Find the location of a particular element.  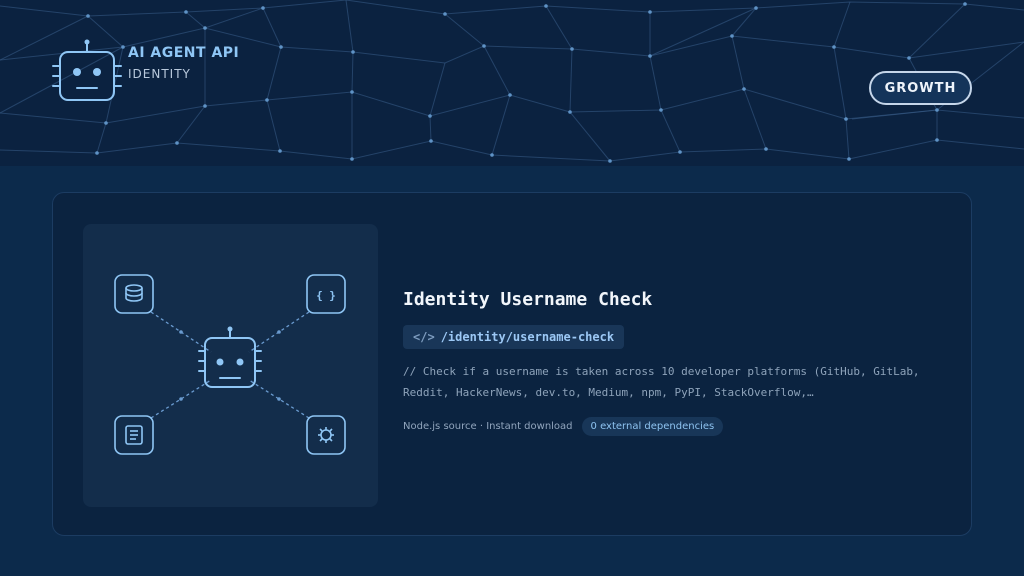

category-badge: GROWTH is located at coordinates (920, 88).